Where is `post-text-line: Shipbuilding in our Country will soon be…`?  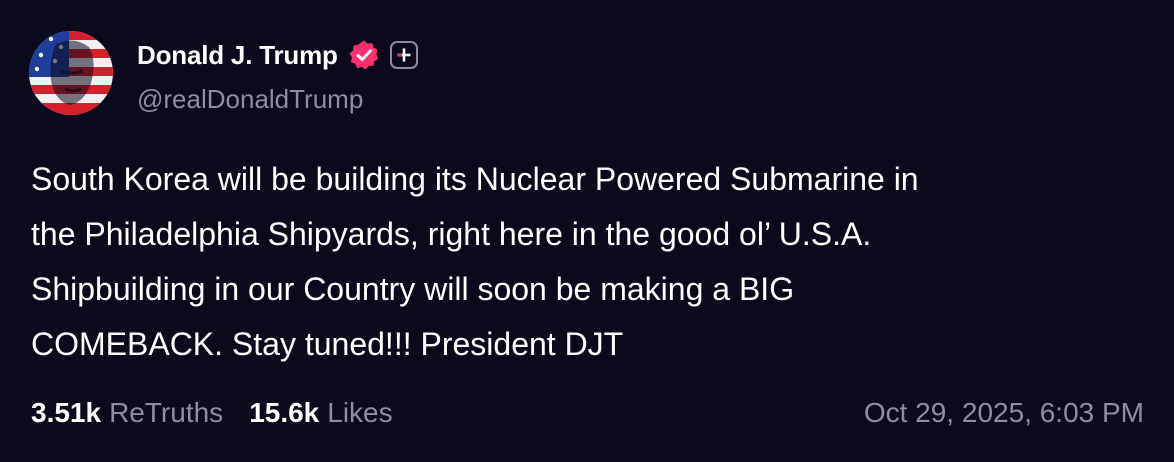 post-text-line: Shipbuilding in our Country will soon be… is located at coordinates (413, 289).